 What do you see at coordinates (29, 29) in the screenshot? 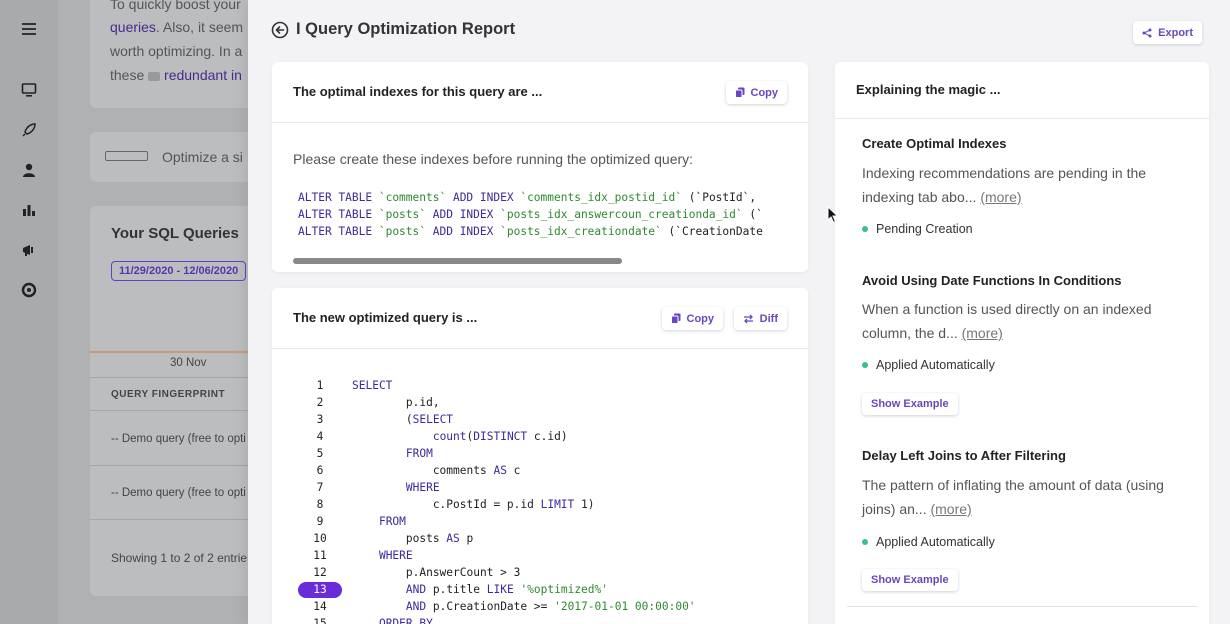
I see `menu-icon` at bounding box center [29, 29].